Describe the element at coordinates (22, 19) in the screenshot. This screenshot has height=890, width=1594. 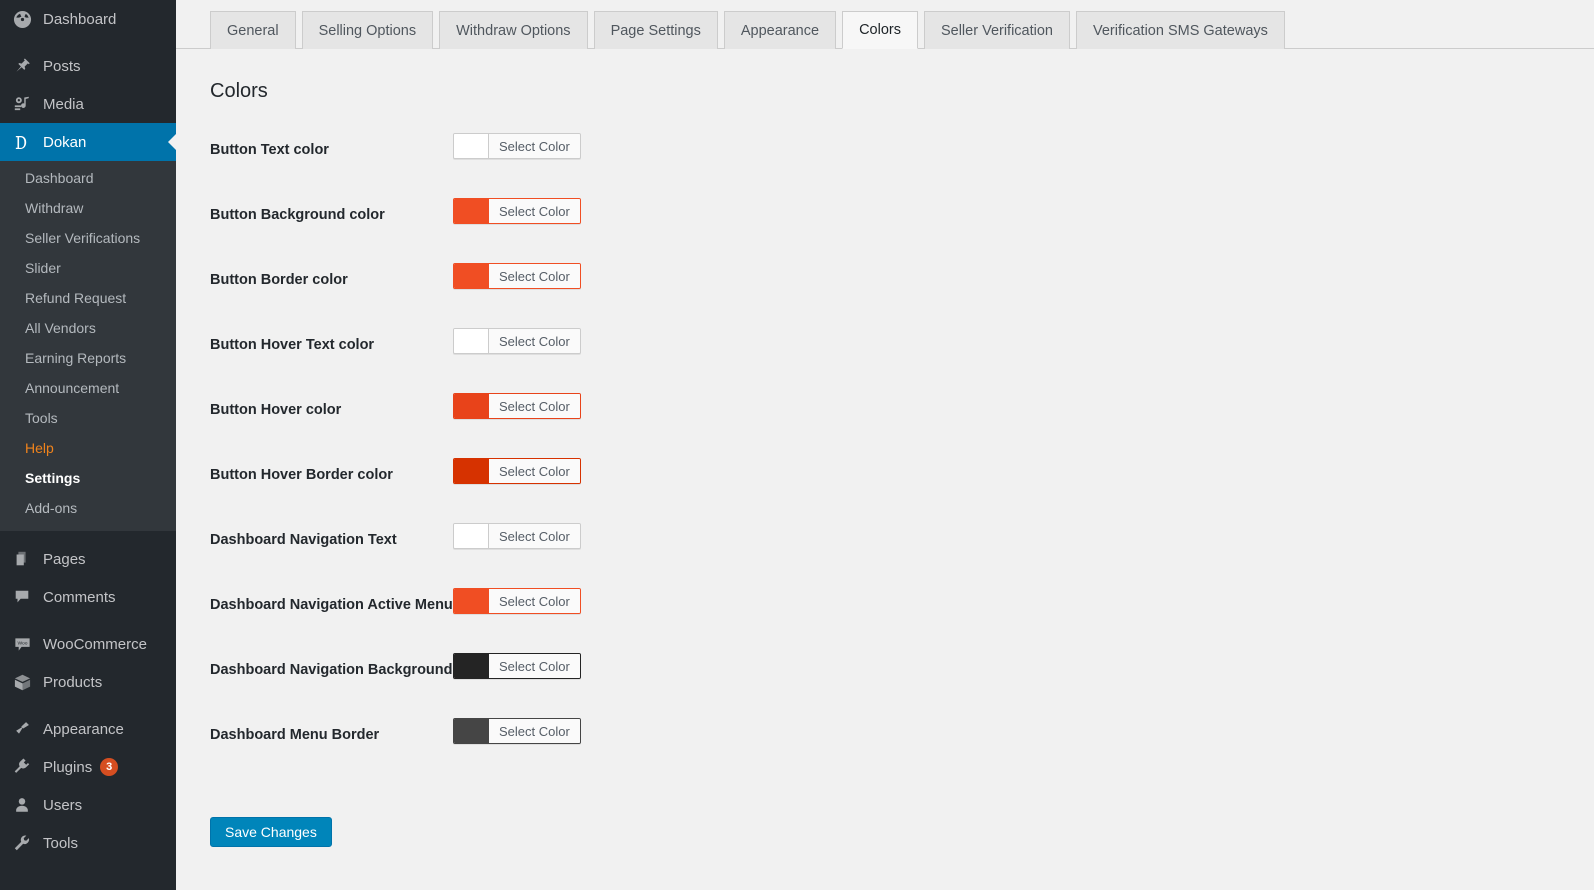
I see `dashboard-icon` at that location.